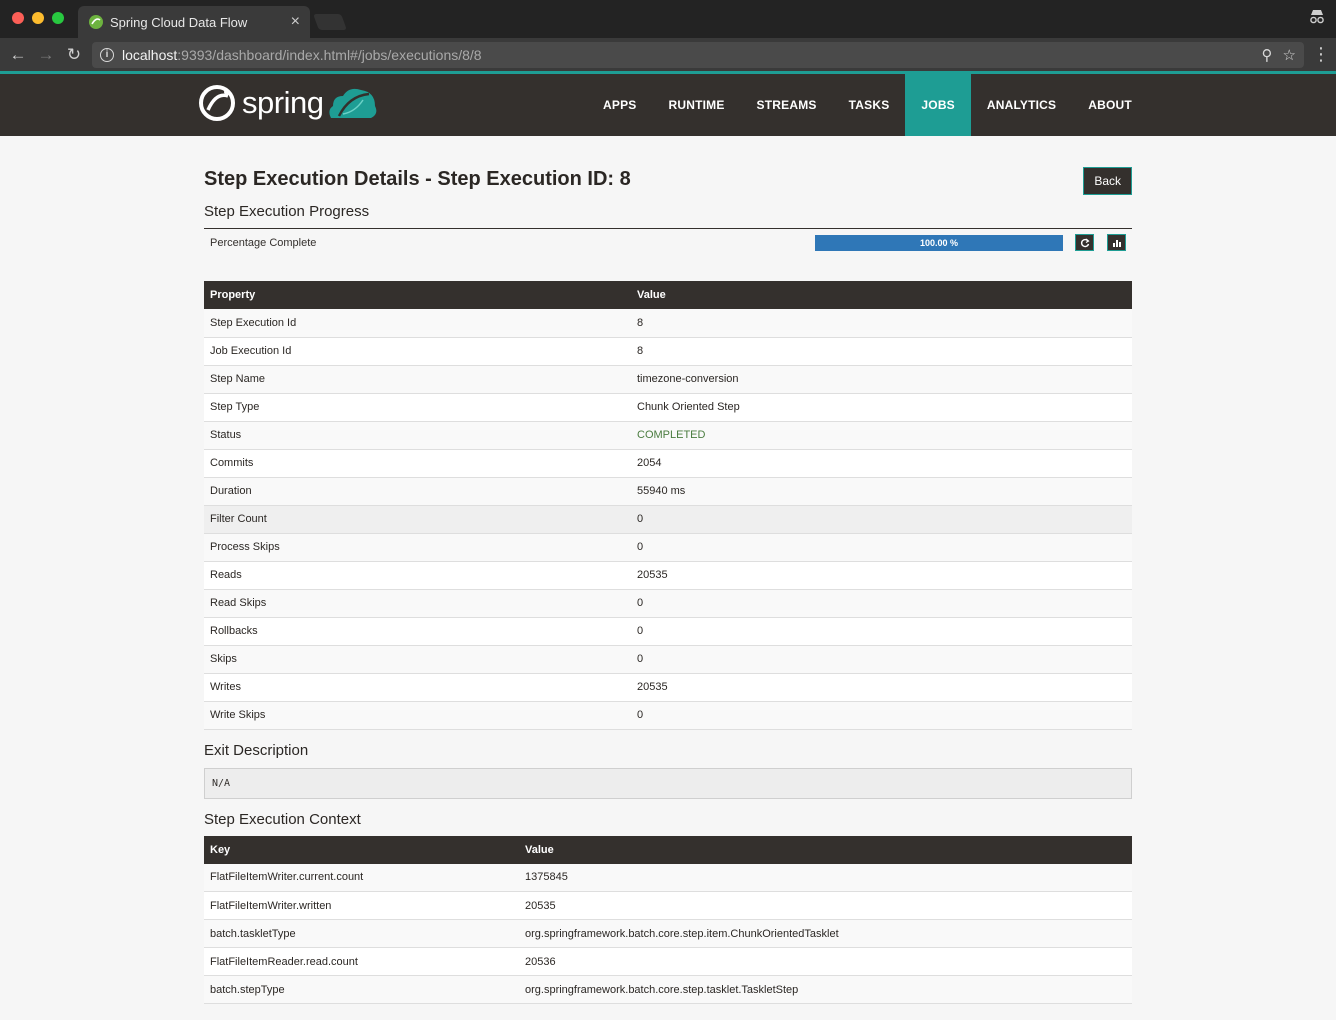 The image size is (1336, 1020). I want to click on nav-about: ABOUT, so click(1110, 105).